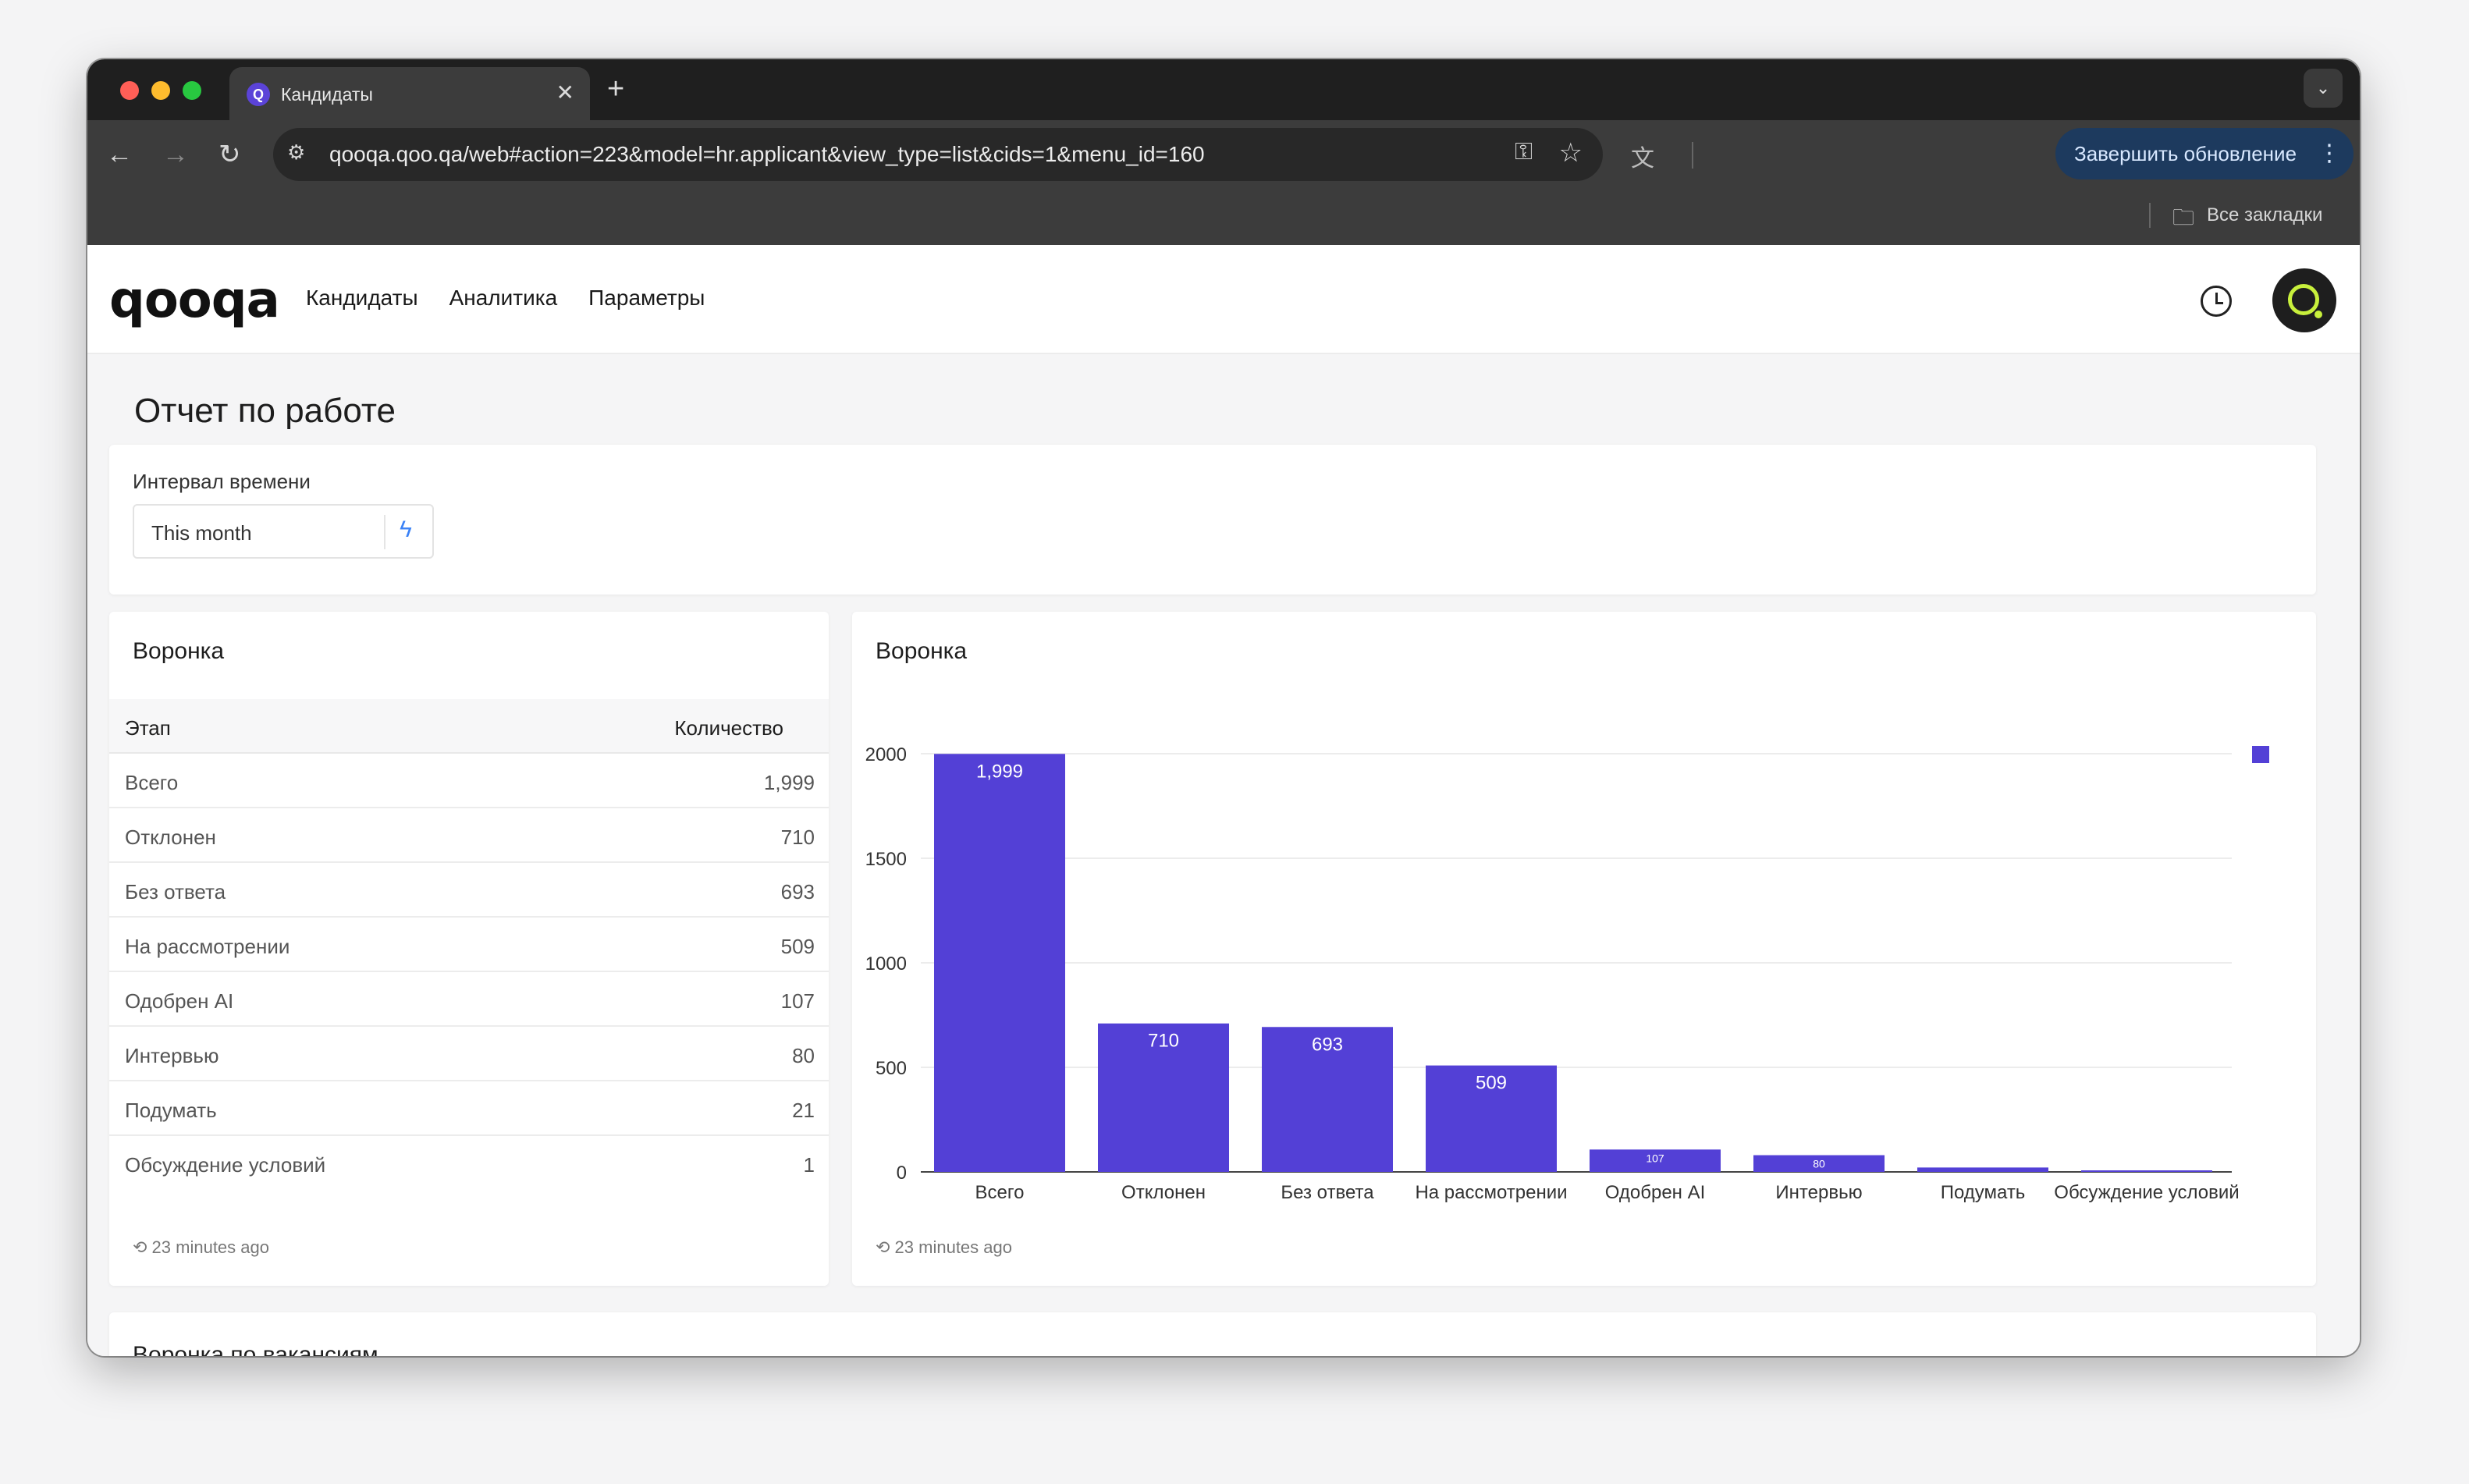 The width and height of the screenshot is (2469, 1484). What do you see at coordinates (265, 411) in the screenshot?
I see `page-title: Отчет по работе` at bounding box center [265, 411].